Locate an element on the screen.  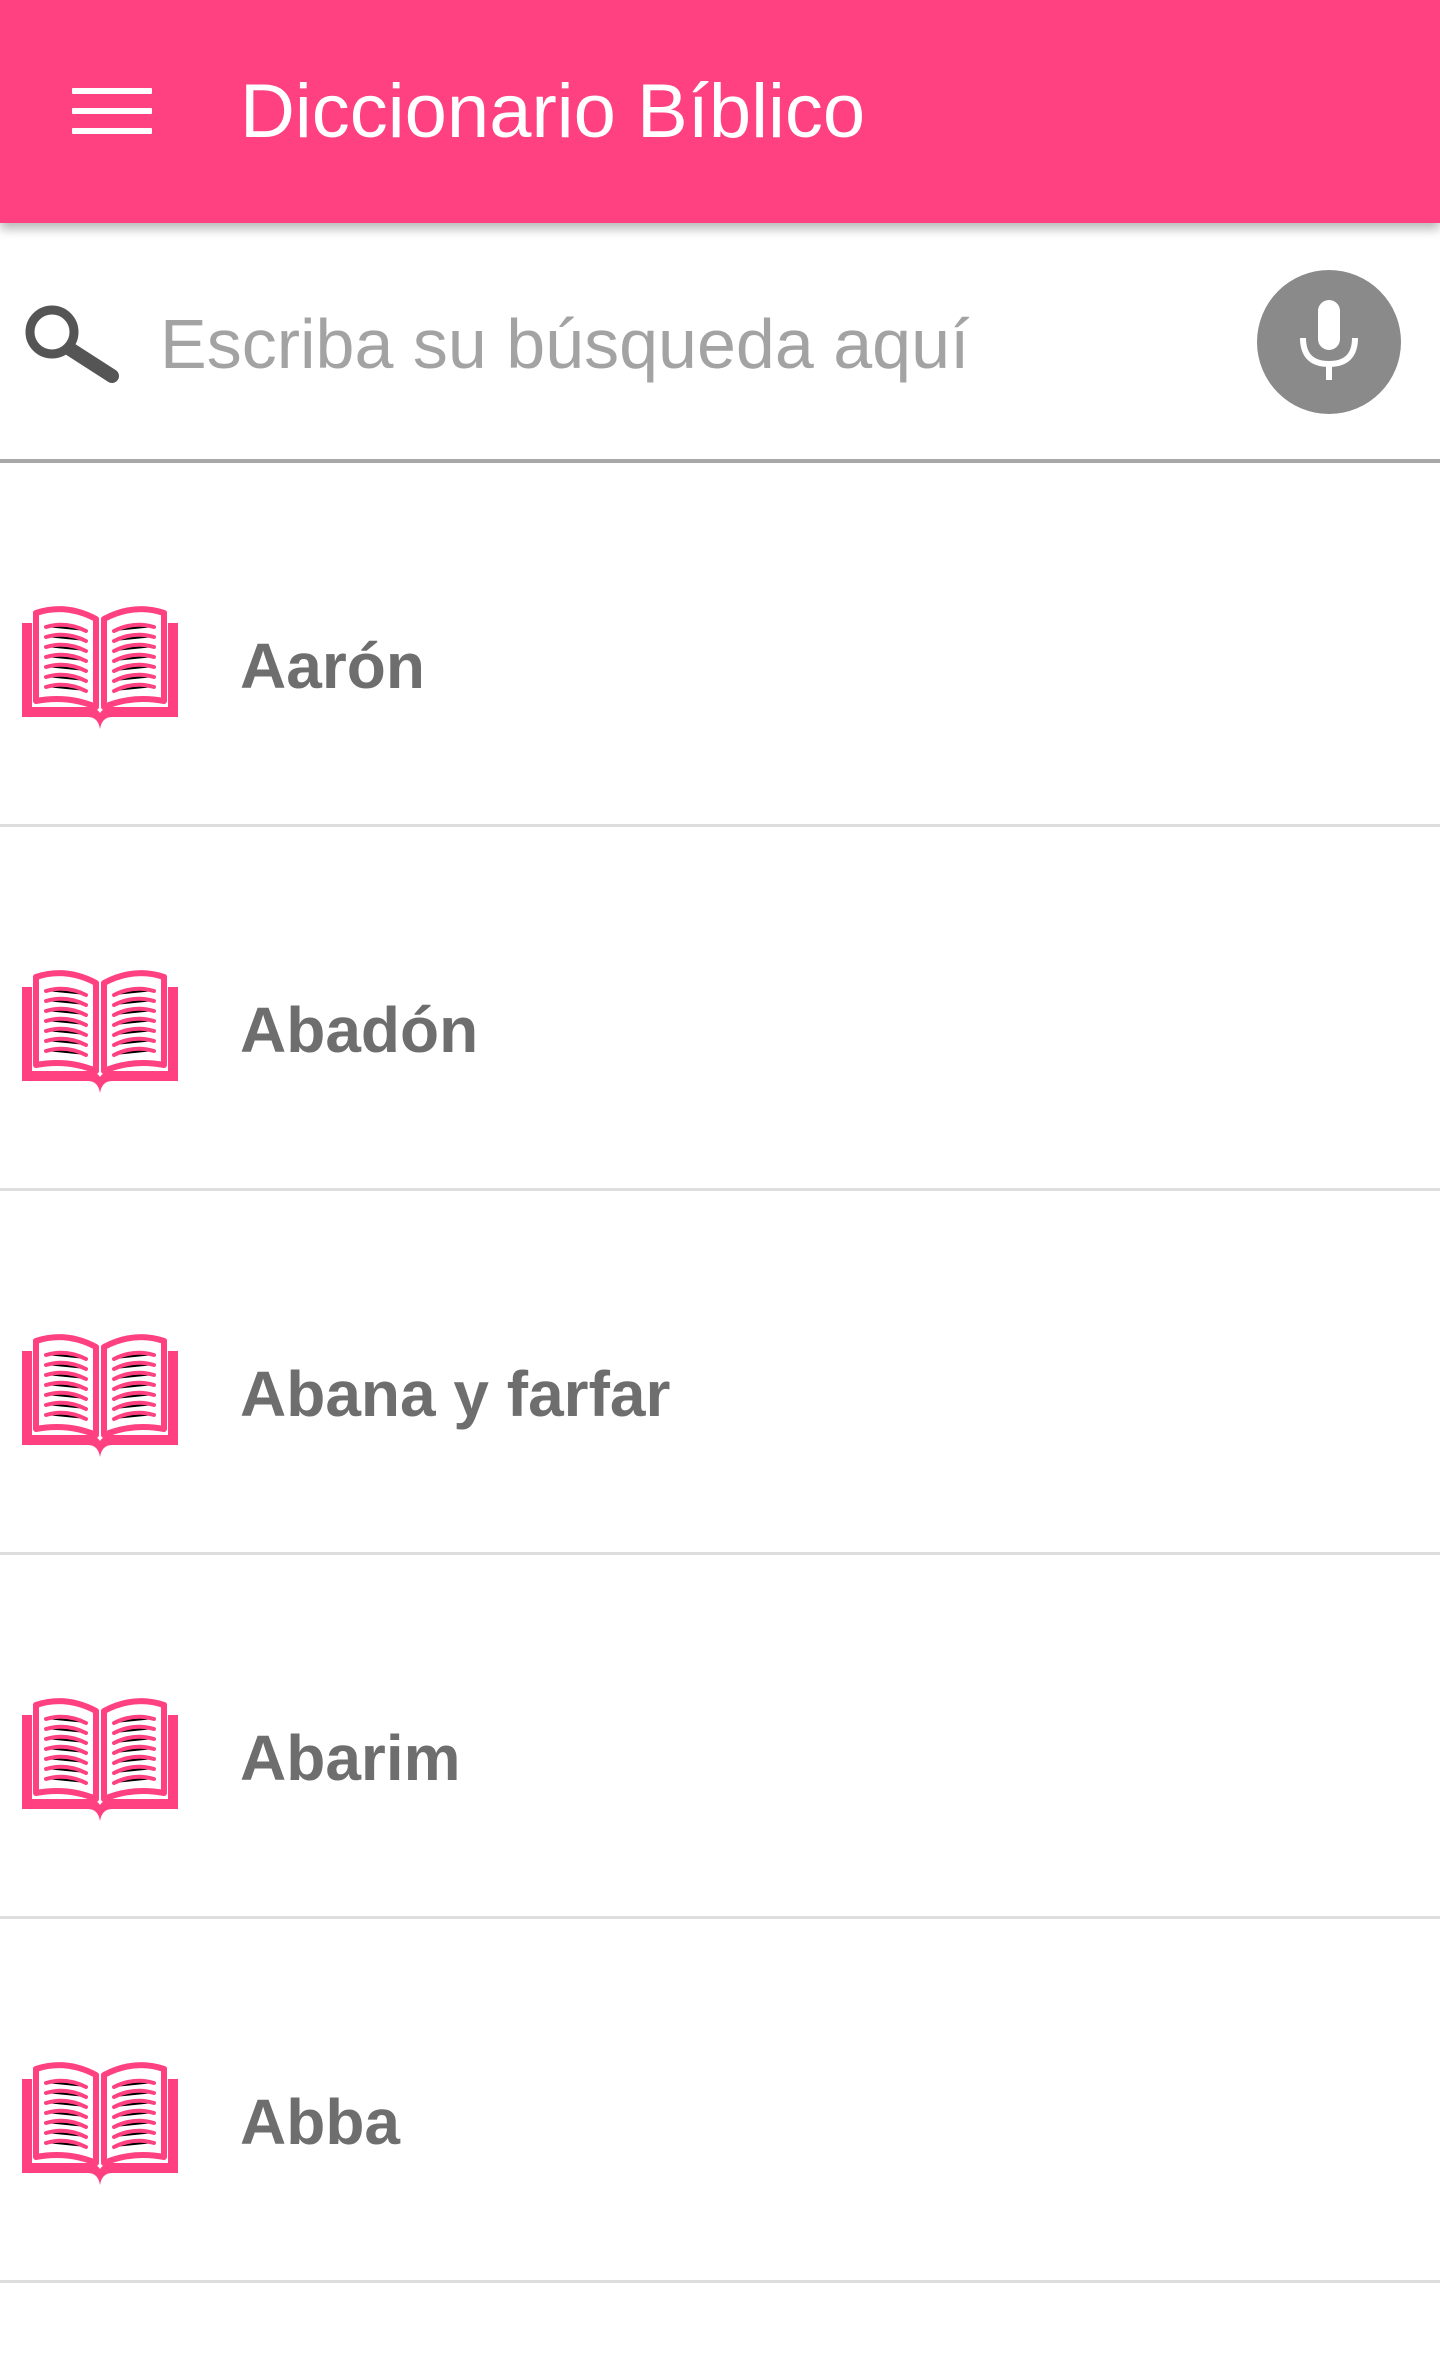
entry-label: Abarim is located at coordinates (350, 1758).